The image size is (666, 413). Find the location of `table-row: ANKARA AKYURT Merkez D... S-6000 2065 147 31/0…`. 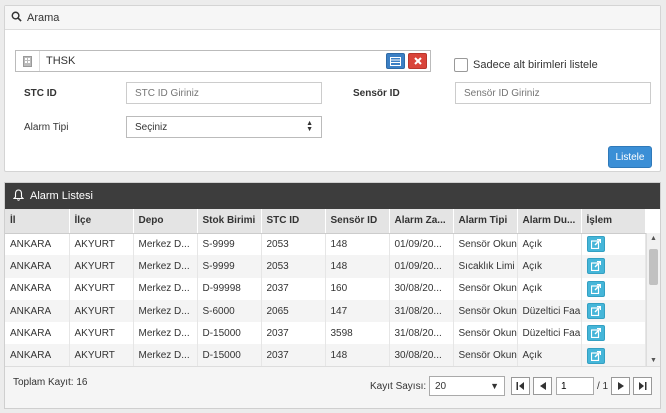

table-row: ANKARA AKYURT Merkez D... S-6000 2065 147 31/0… is located at coordinates (325, 311).